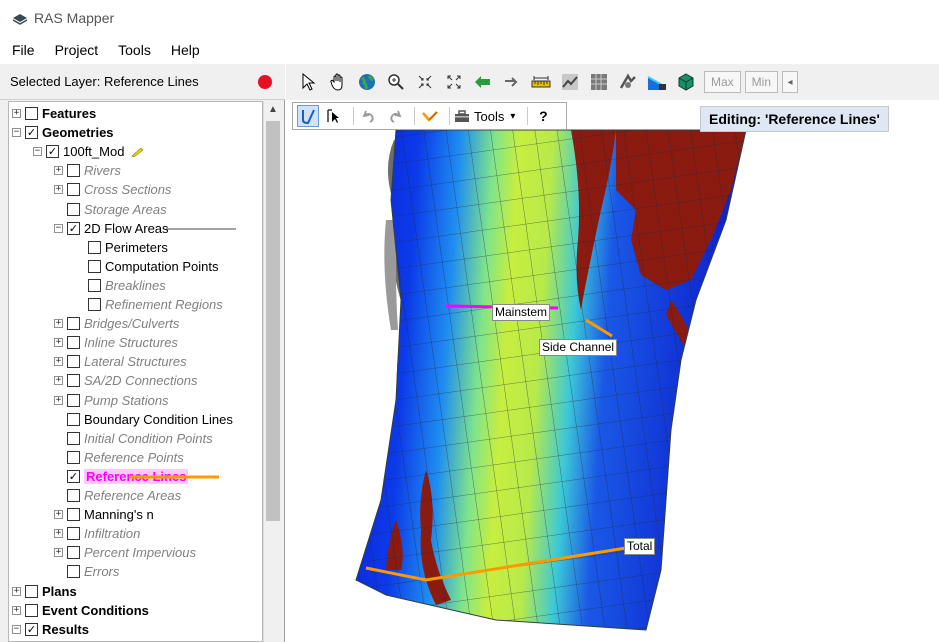 Image resolution: width=939 pixels, height=642 pixels. I want to click on menu-project: Project, so click(77, 50).